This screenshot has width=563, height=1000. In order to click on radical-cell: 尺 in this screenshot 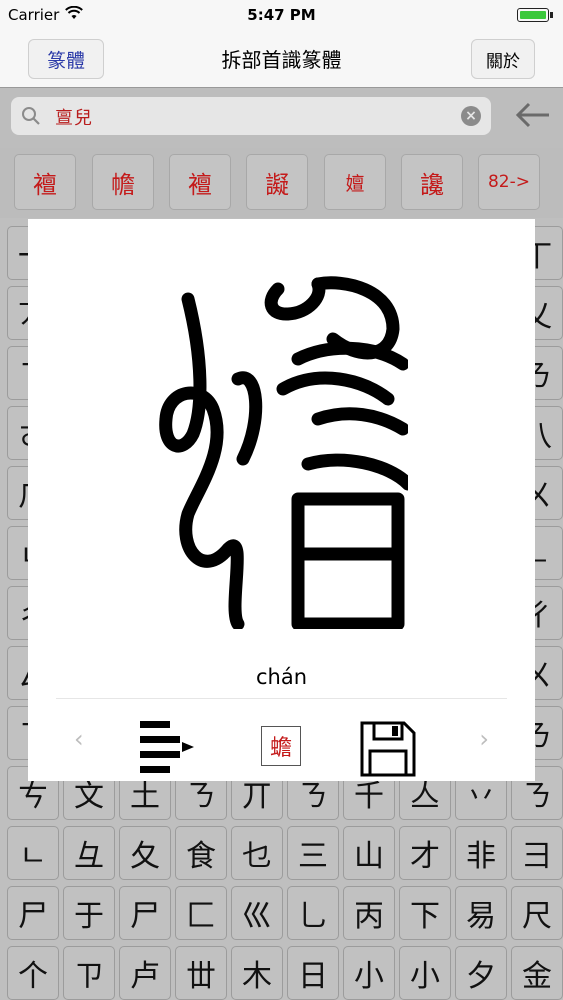, I will do `click(537, 913)`.